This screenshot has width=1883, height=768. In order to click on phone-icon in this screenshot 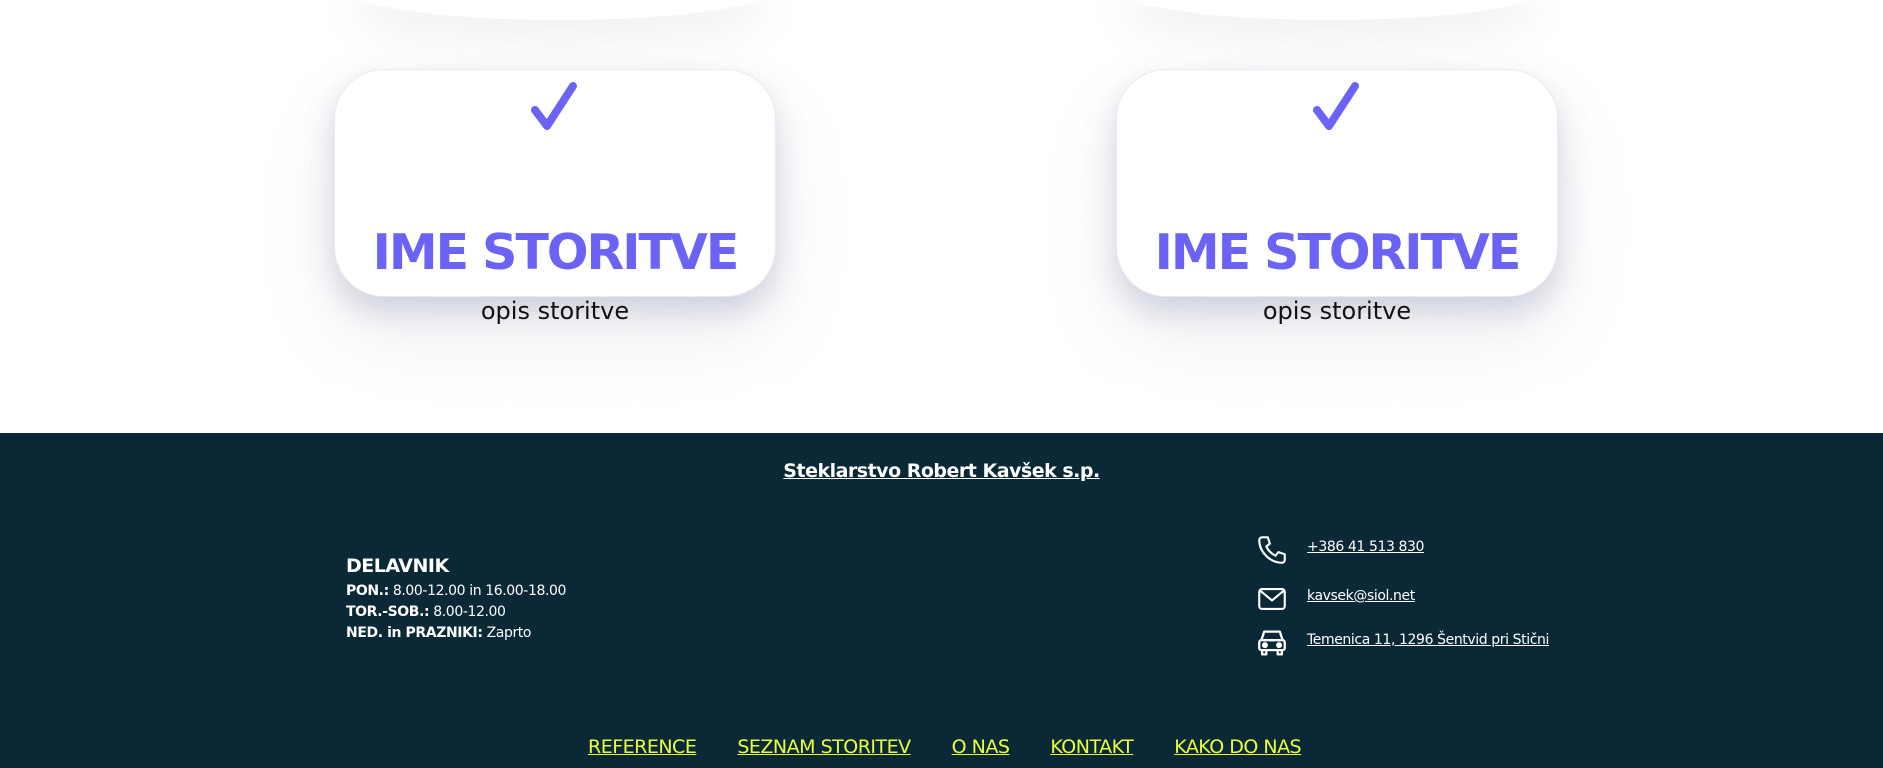, I will do `click(1272, 550)`.